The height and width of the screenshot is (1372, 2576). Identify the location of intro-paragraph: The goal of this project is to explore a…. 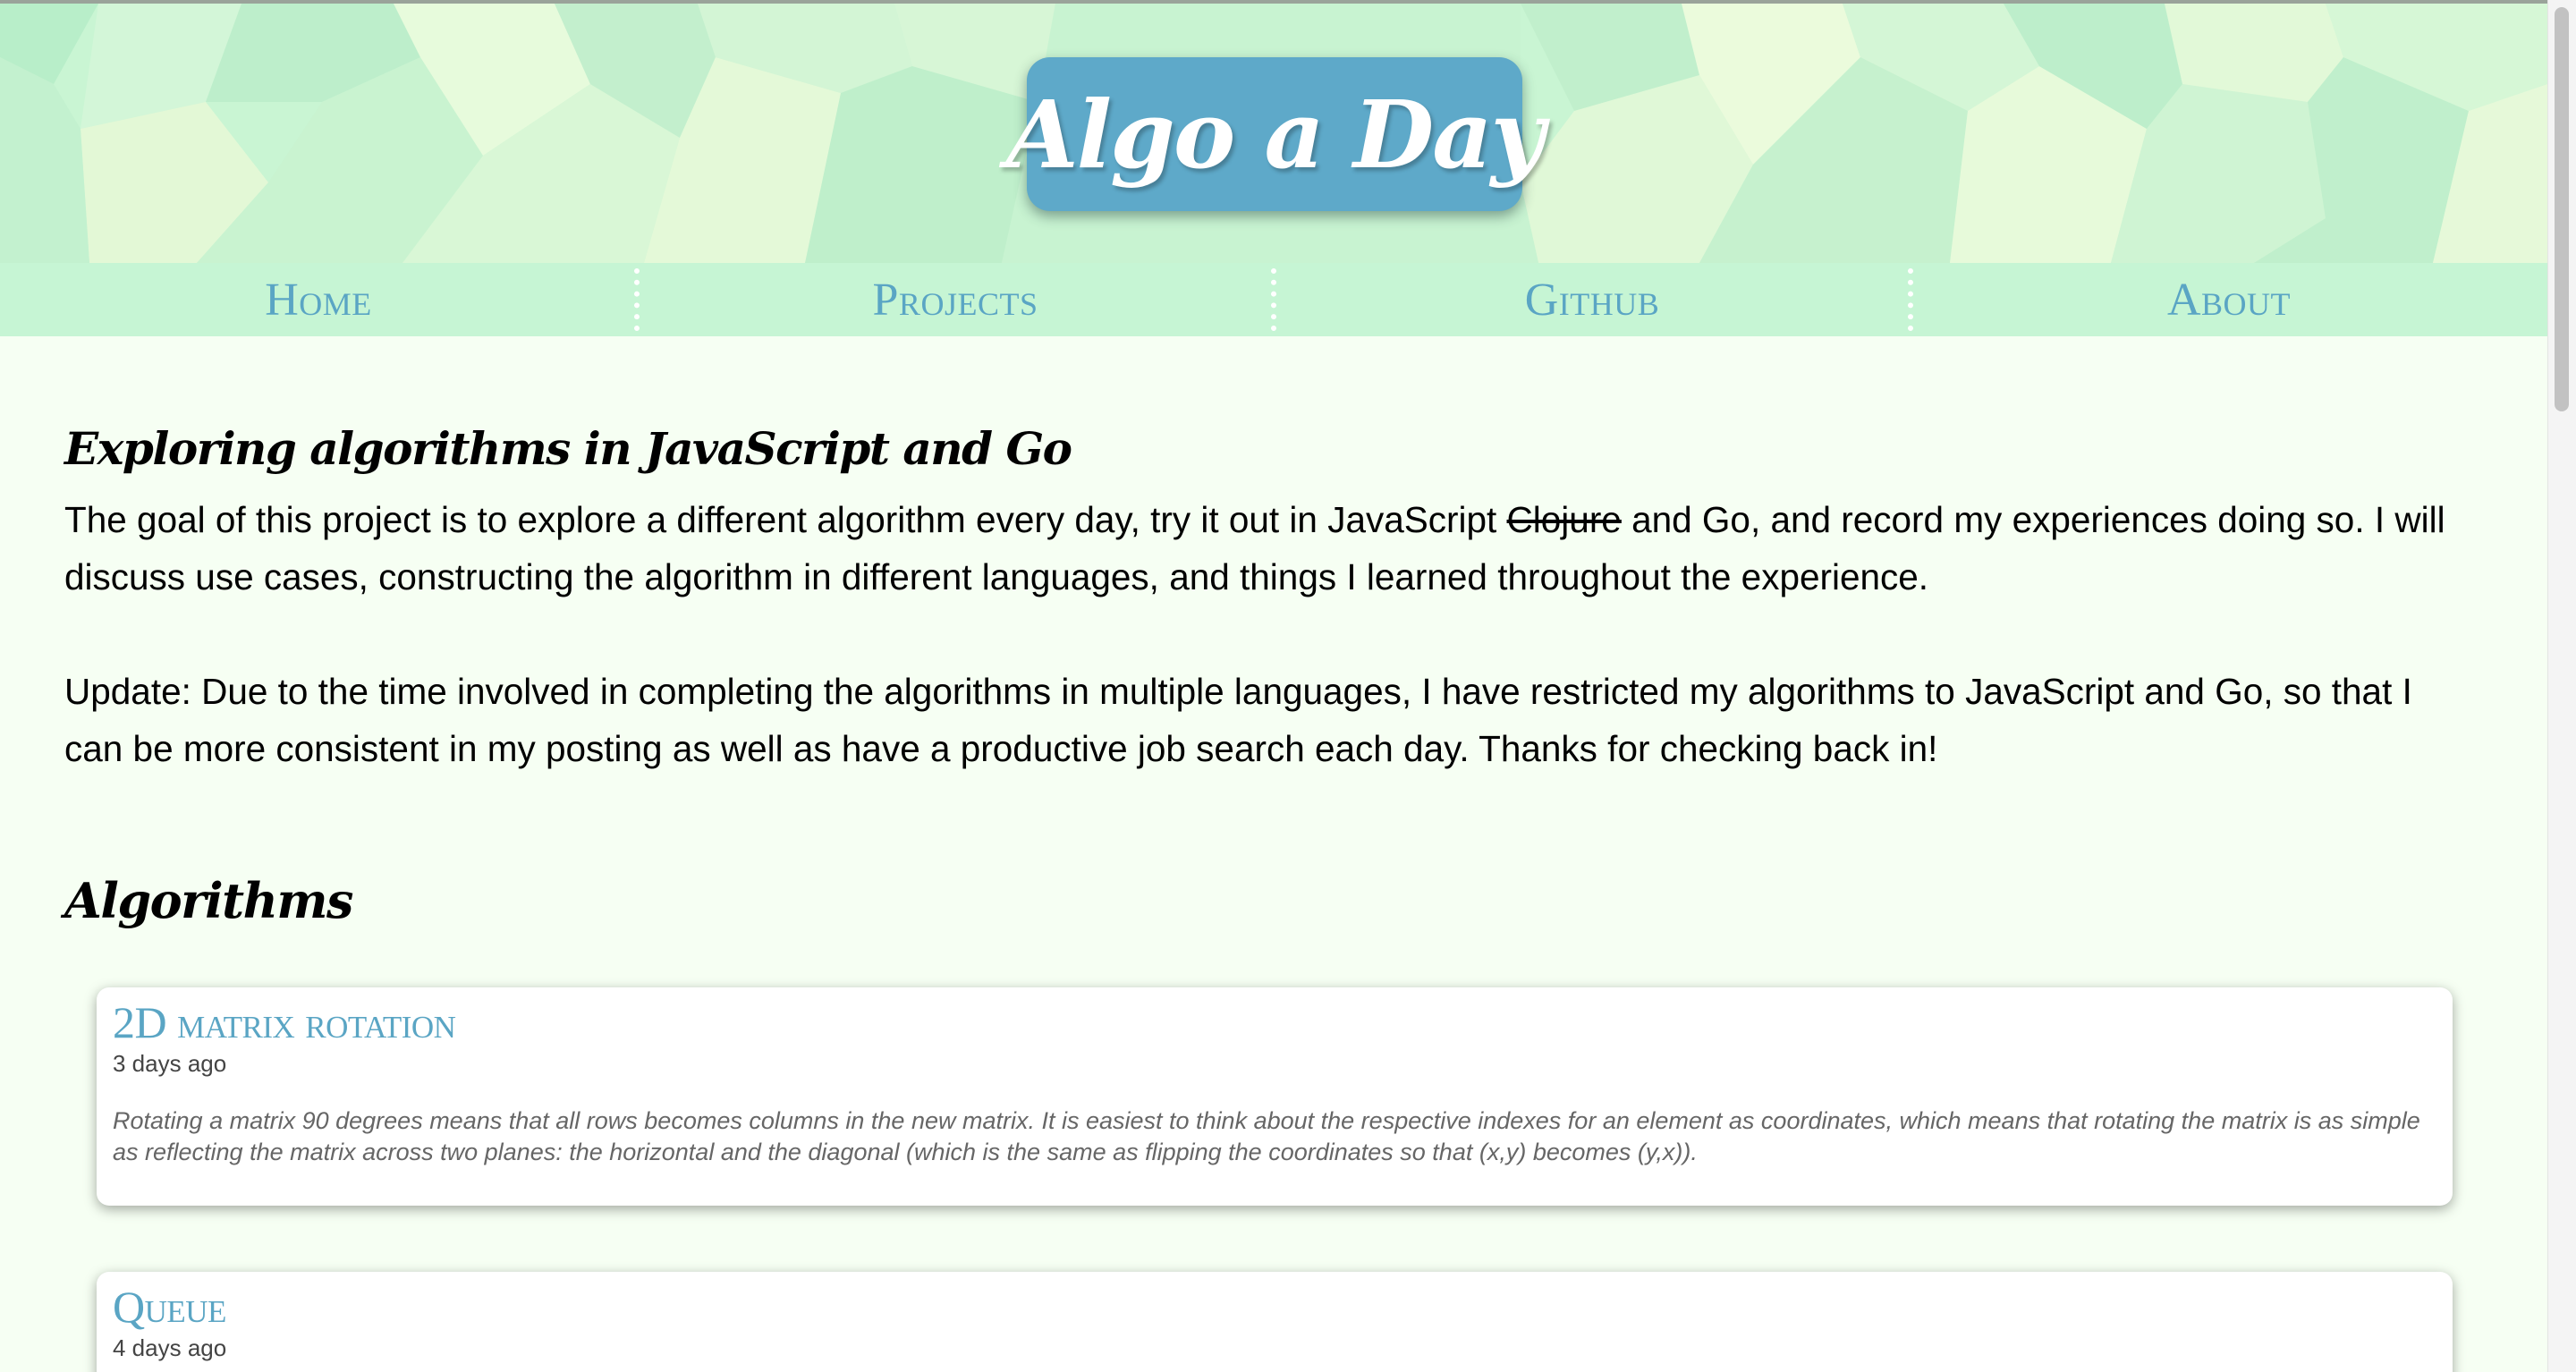
(1271, 548).